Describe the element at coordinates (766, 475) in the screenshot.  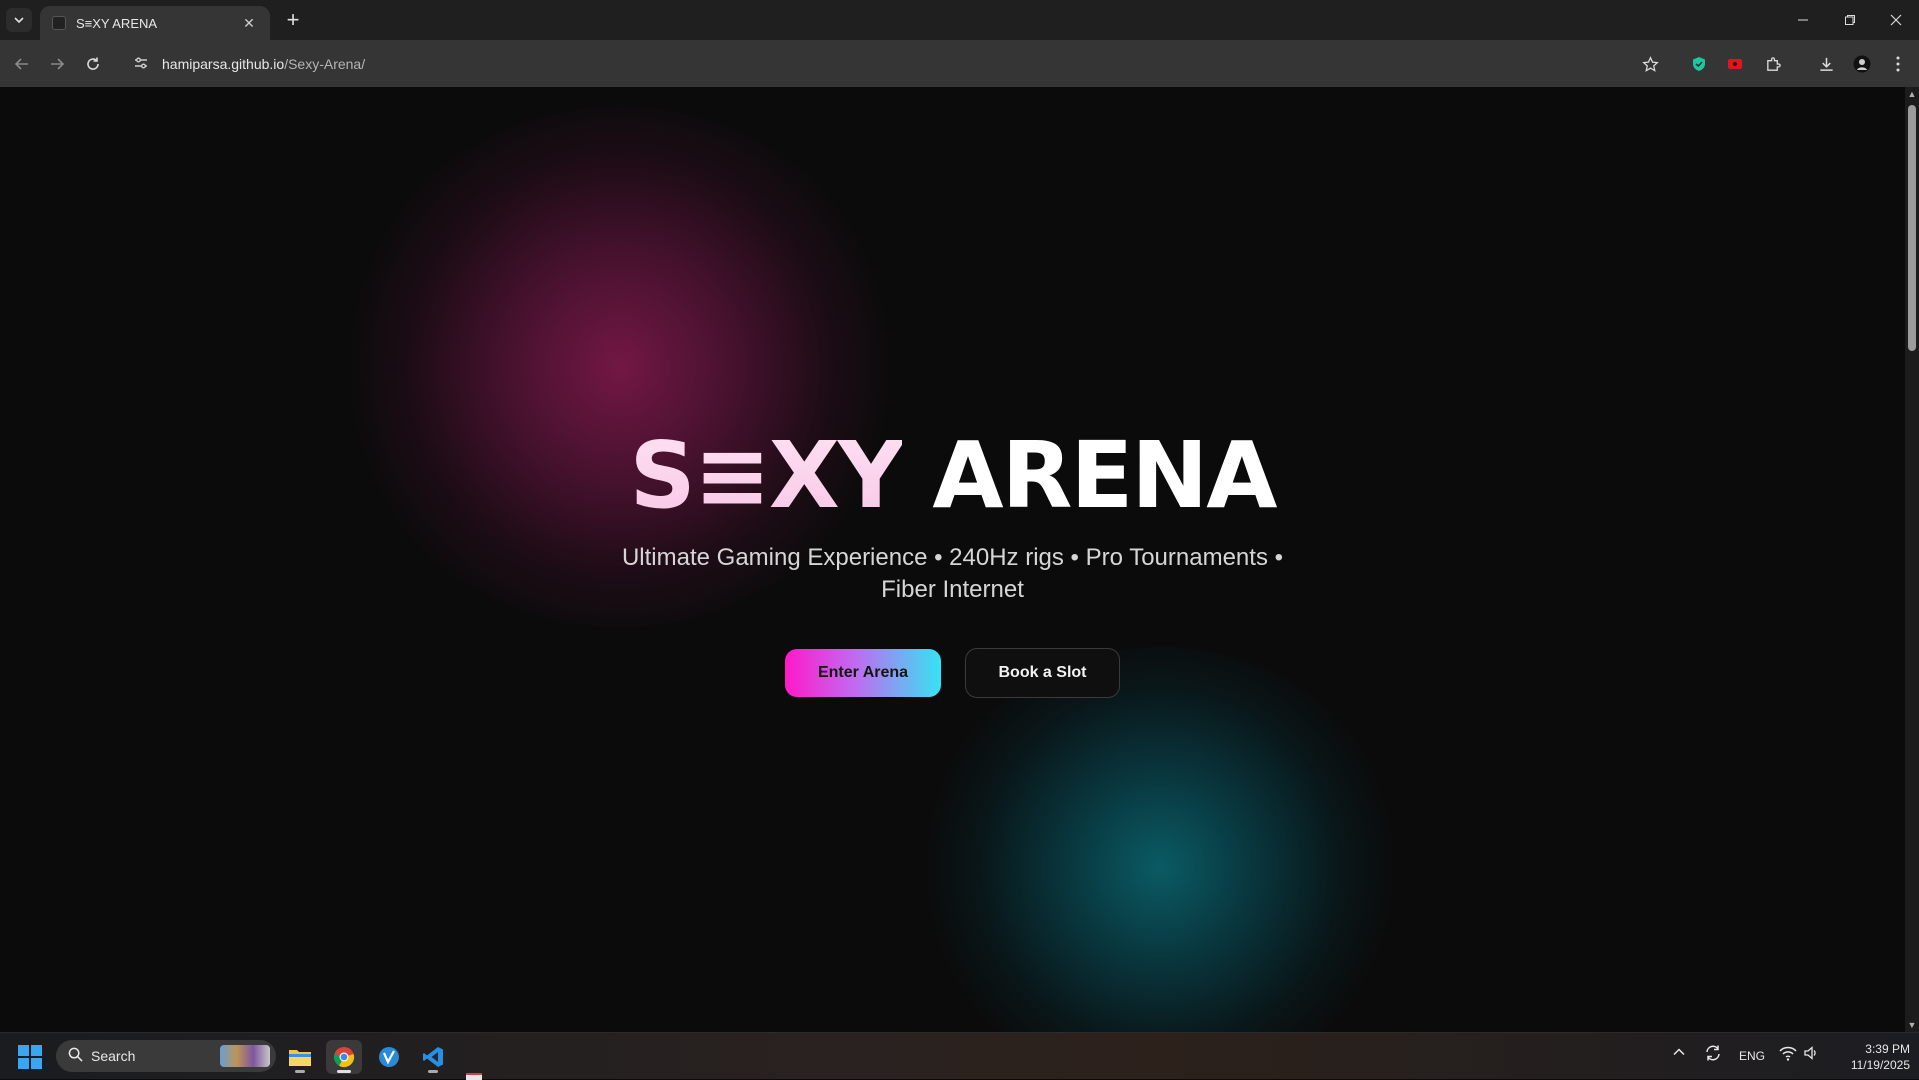
I see `hero-title-brand: S≡XY` at that location.